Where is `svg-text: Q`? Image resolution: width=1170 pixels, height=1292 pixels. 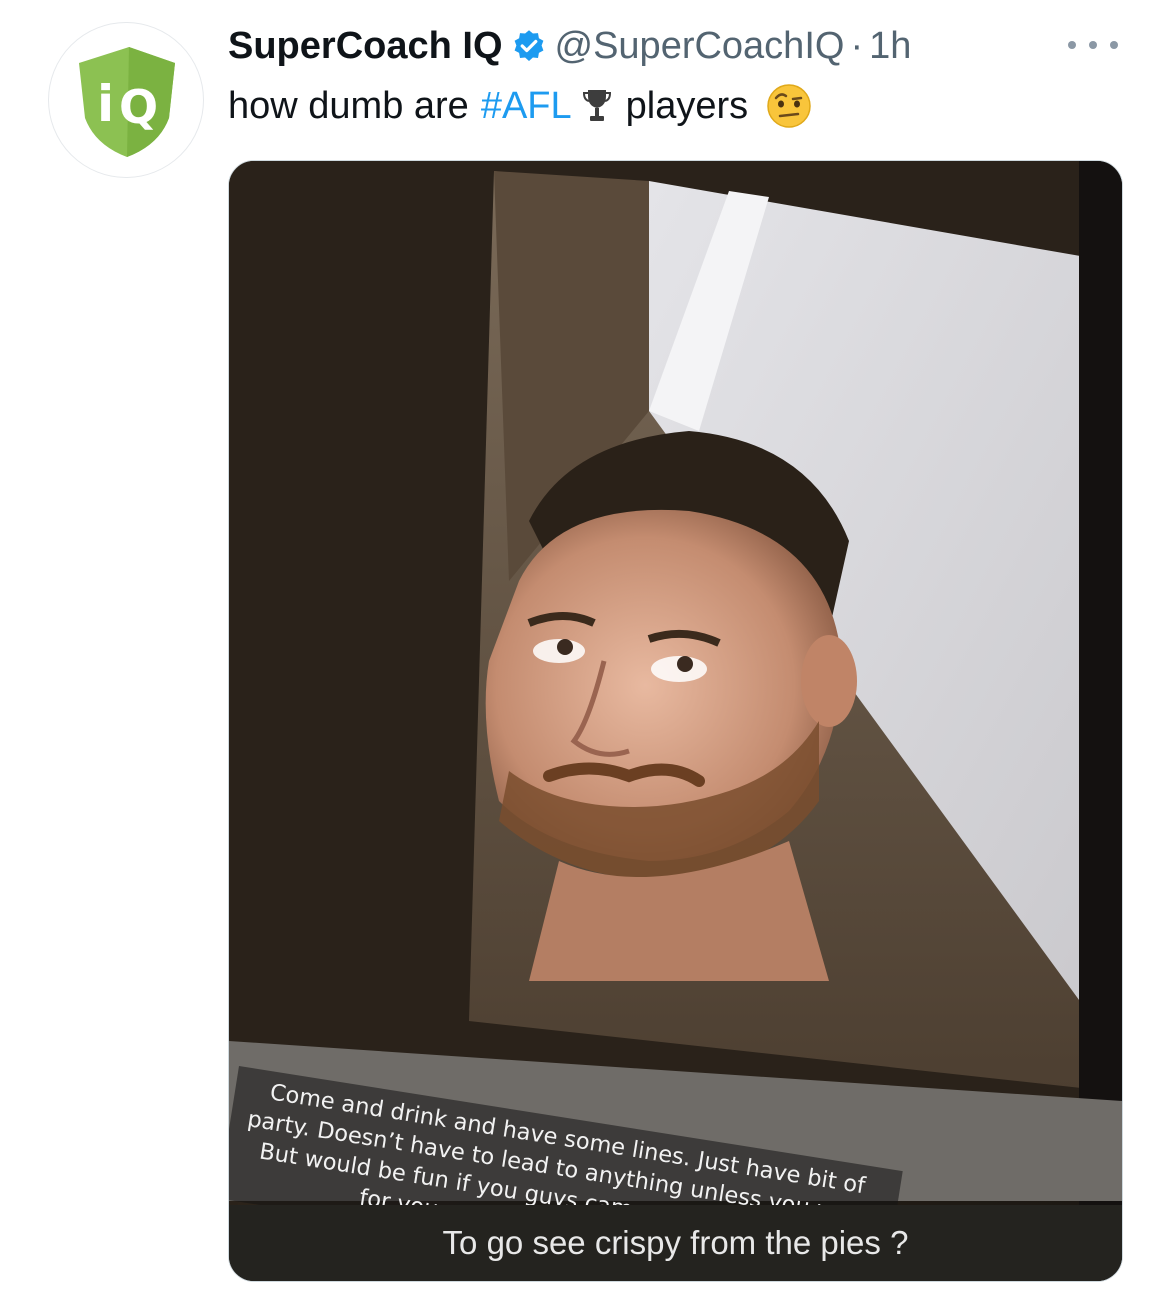 svg-text: Q is located at coordinates (138, 107).